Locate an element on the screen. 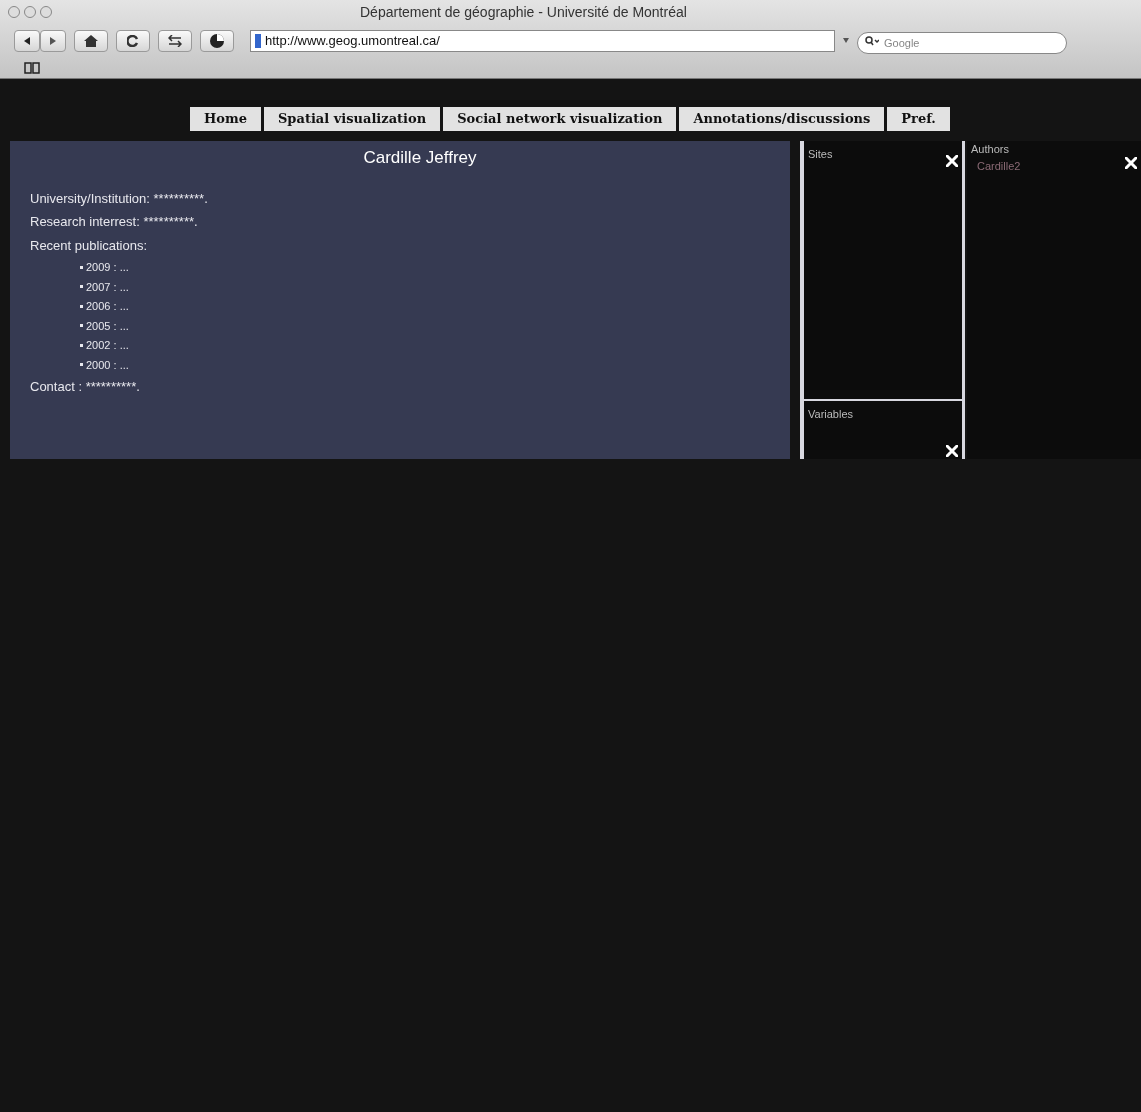  panel-title: Authors is located at coordinates (990, 149).